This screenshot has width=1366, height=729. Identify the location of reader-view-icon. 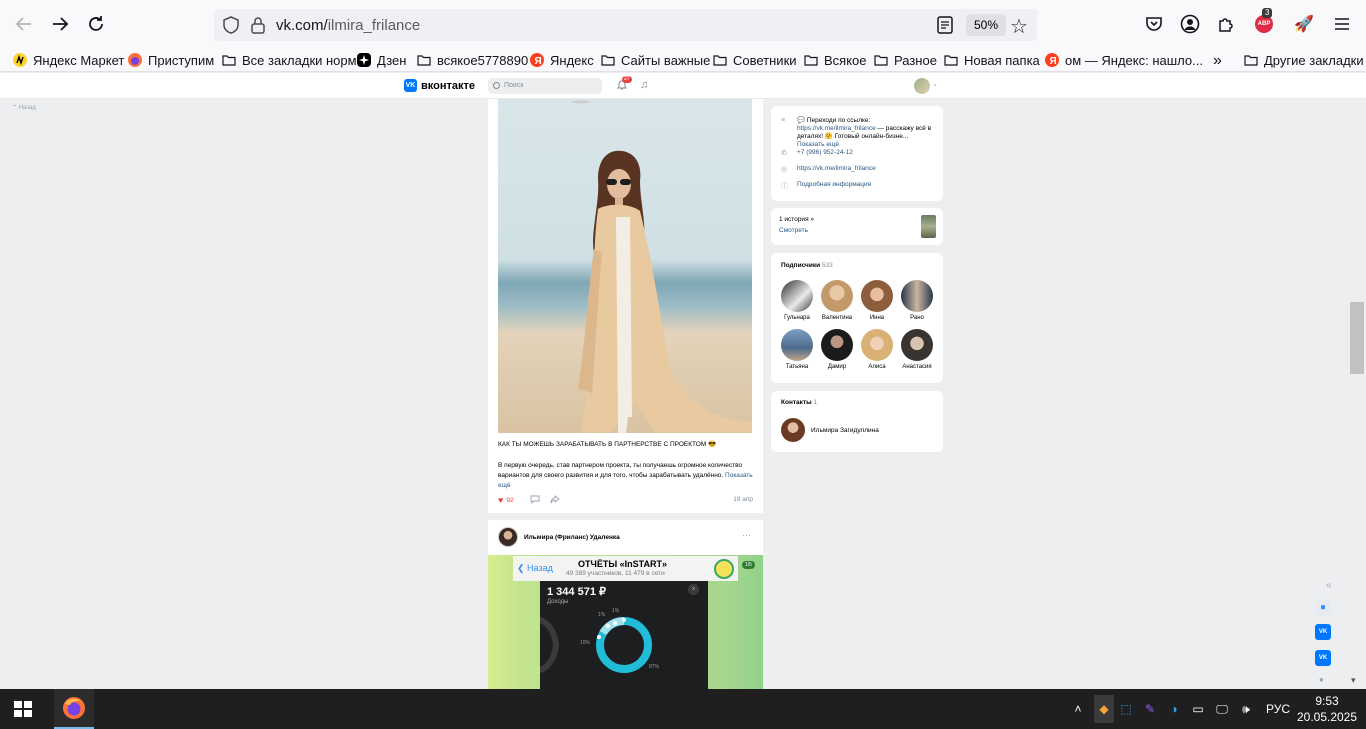
(945, 25).